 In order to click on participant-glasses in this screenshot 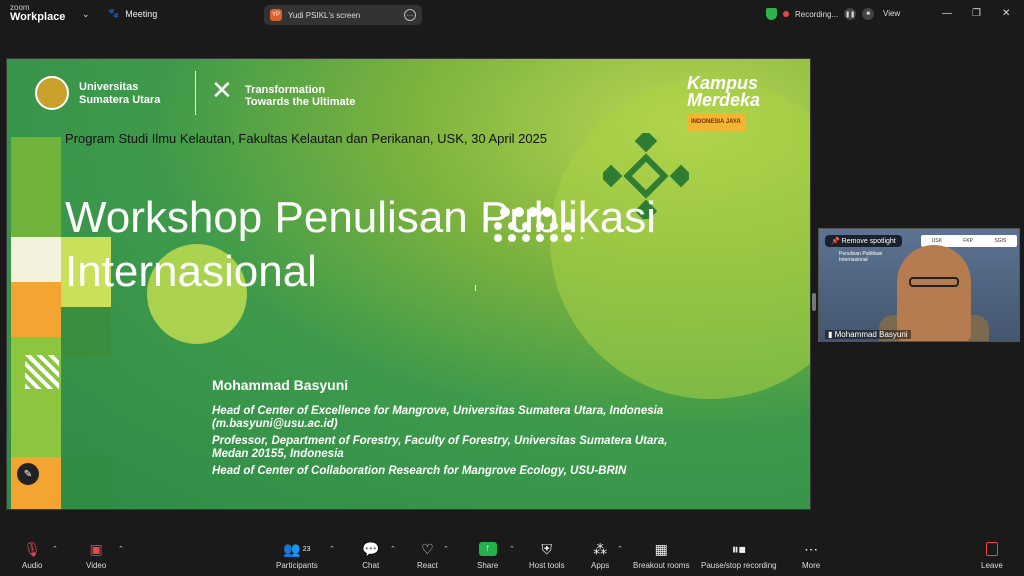, I will do `click(934, 282)`.